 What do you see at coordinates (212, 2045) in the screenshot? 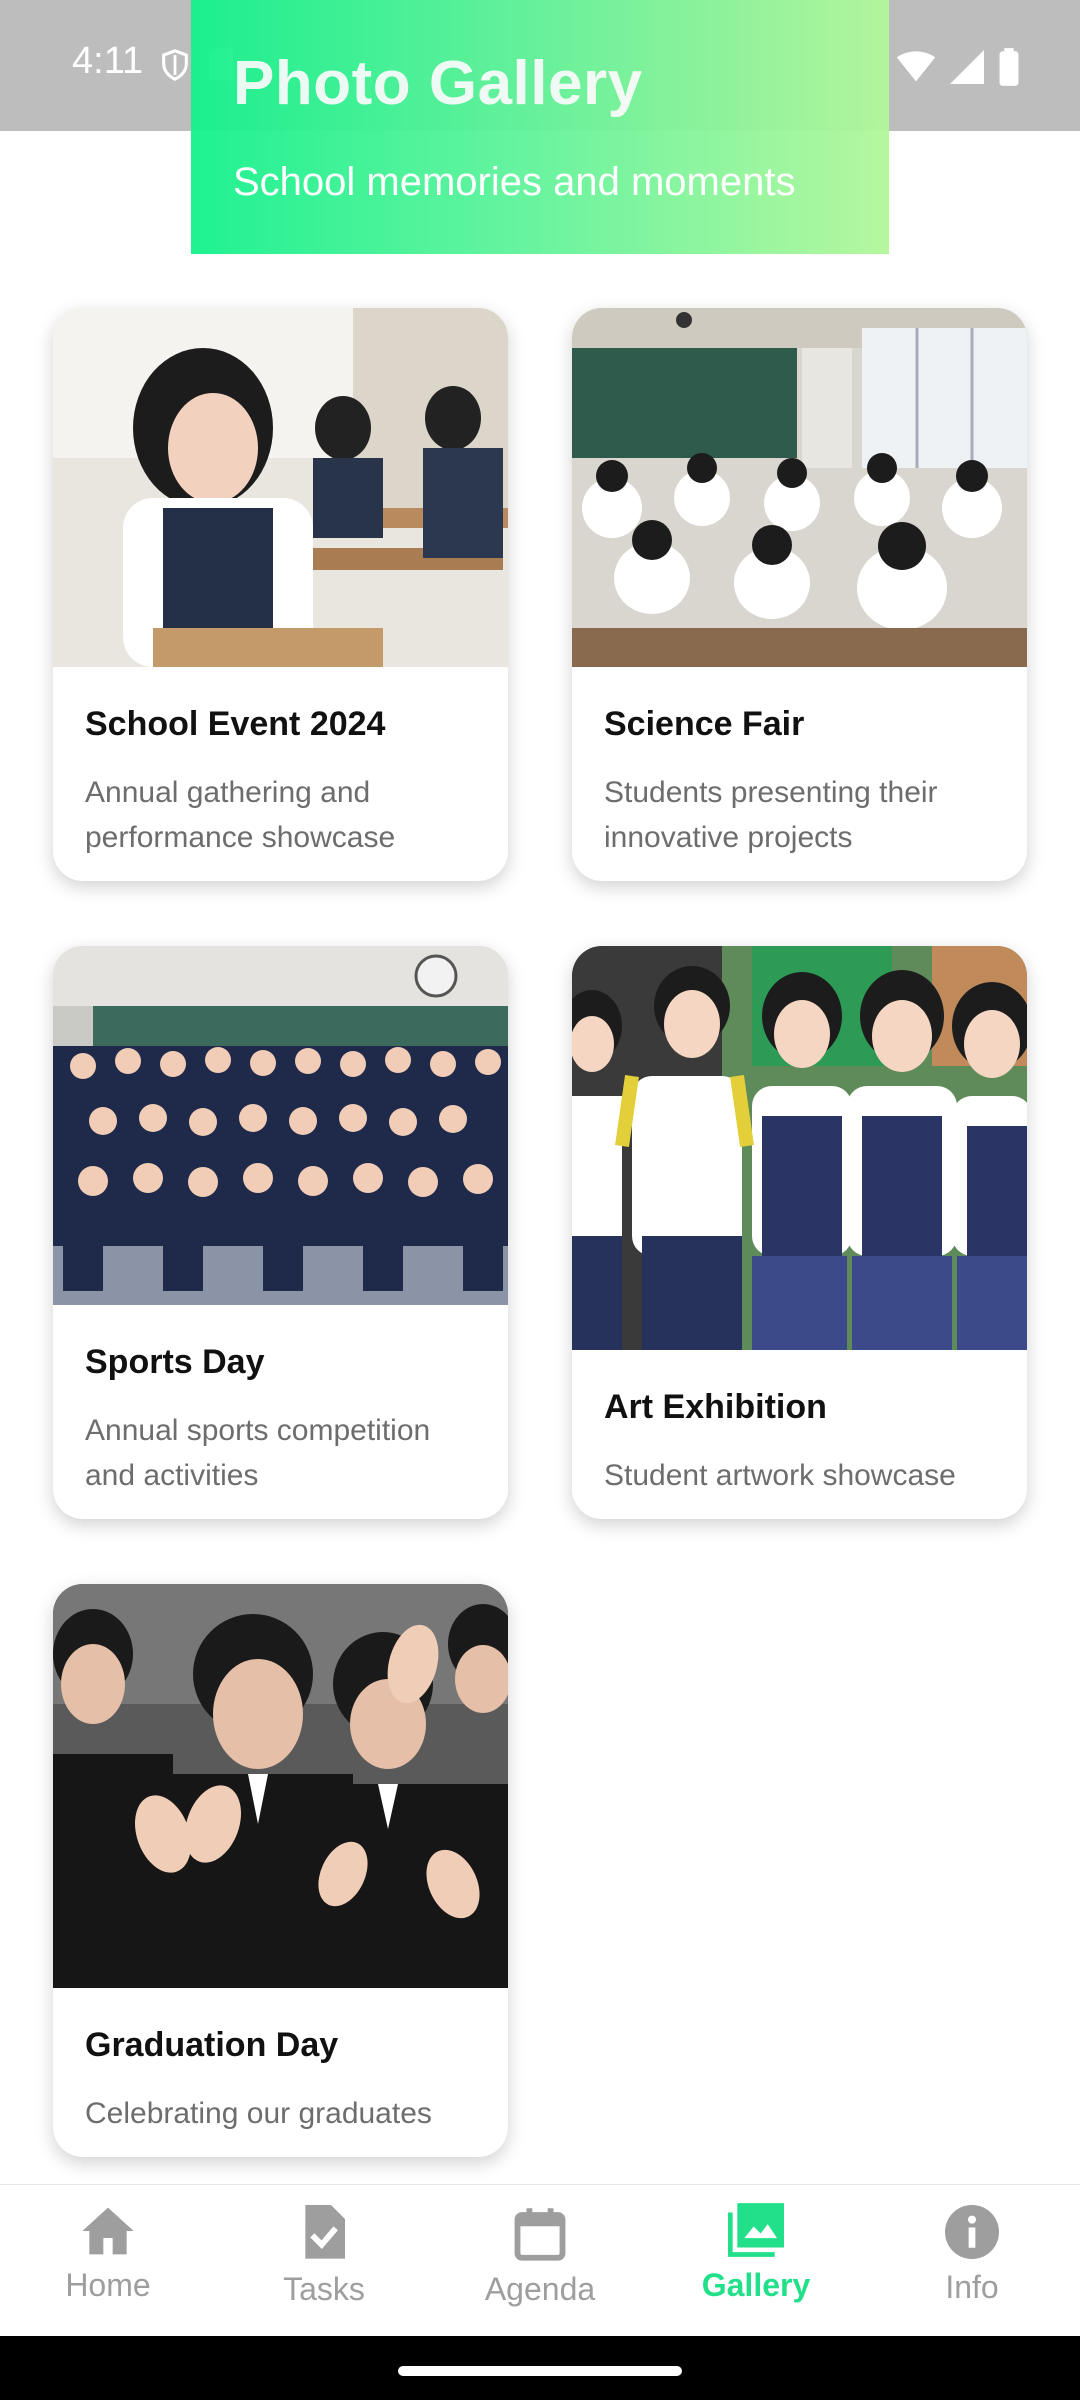
I see `card-title: Graduation Day` at bounding box center [212, 2045].